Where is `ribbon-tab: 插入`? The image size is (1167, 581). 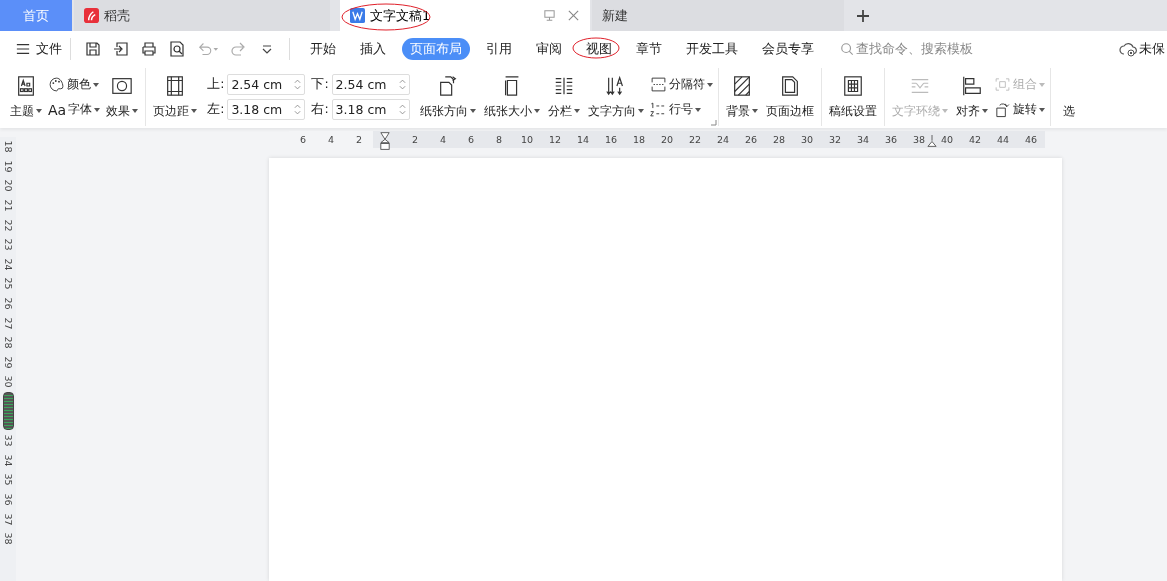
ribbon-tab: 插入 is located at coordinates (373, 48).